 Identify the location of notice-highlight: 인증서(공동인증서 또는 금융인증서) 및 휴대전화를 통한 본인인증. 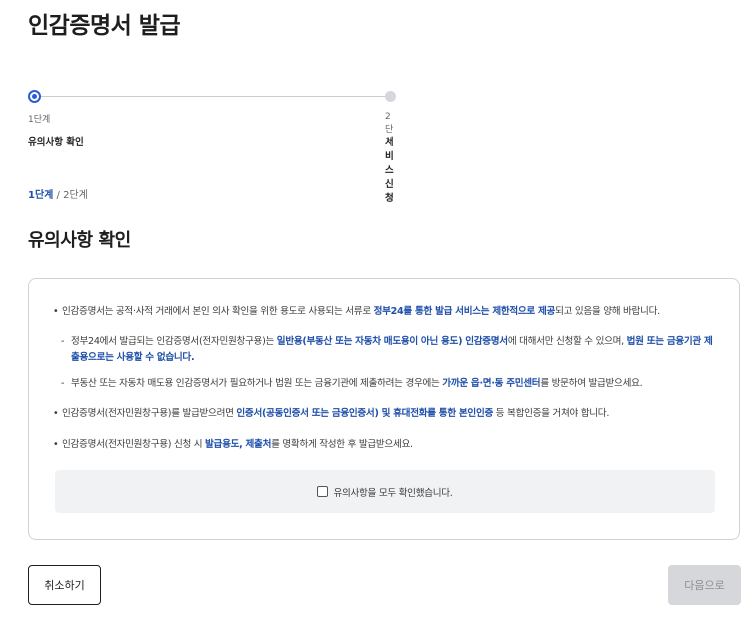
(365, 413).